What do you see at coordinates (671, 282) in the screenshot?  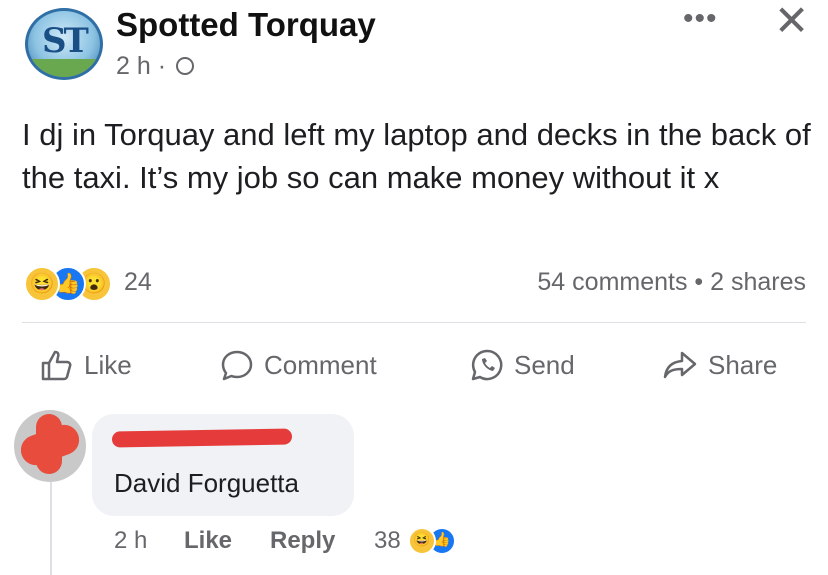 I see `comments-shares-count: 54 comments • 2 shares` at bounding box center [671, 282].